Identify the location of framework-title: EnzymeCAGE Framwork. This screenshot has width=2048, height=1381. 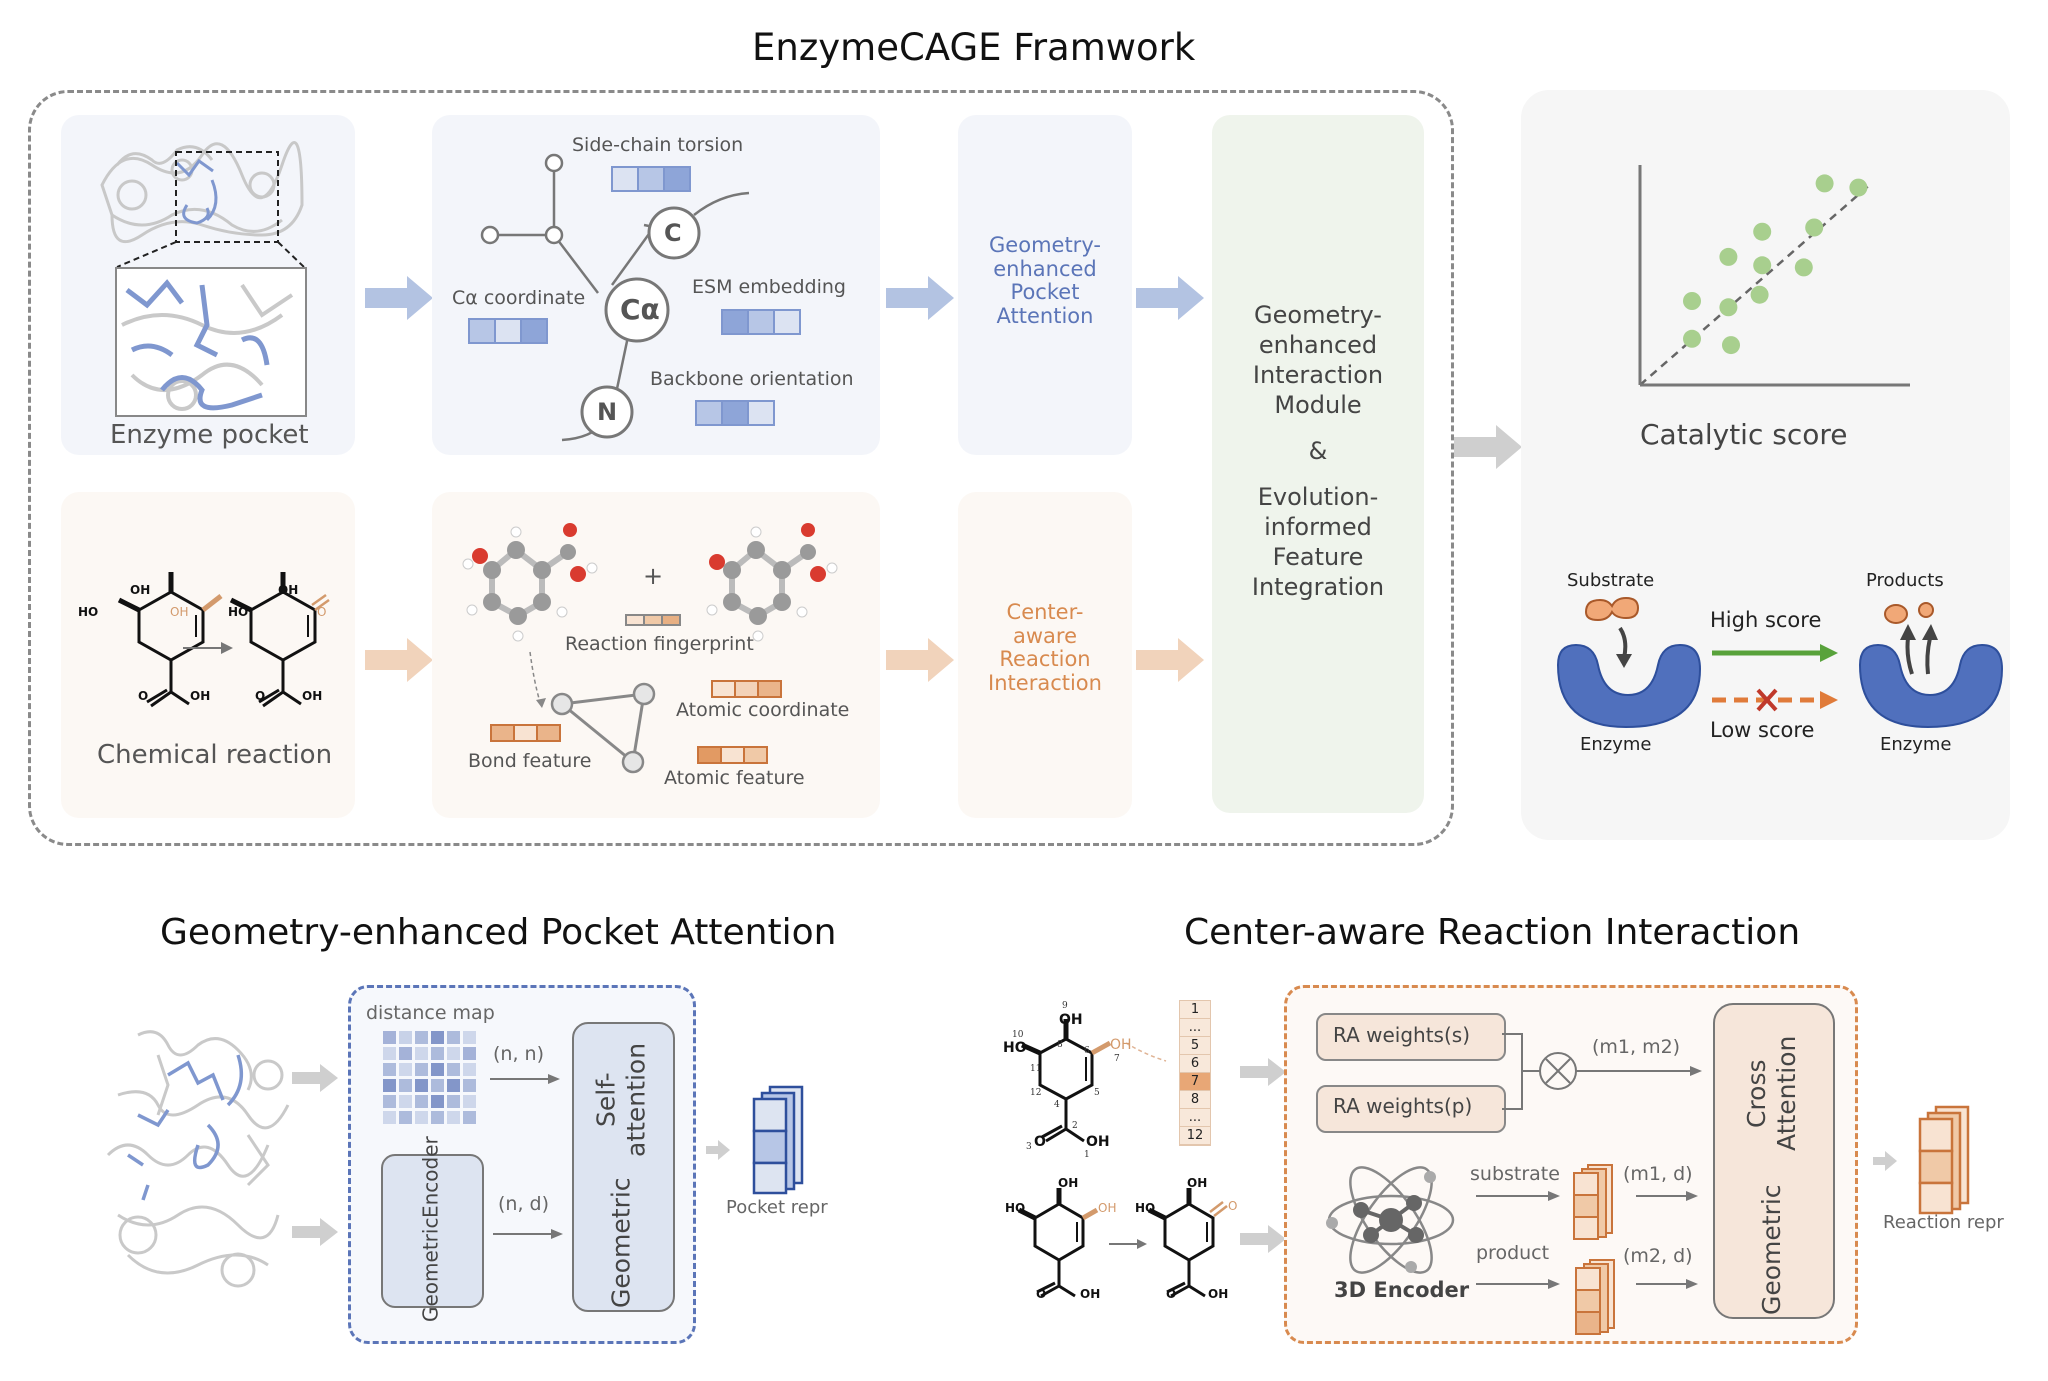
(974, 47).